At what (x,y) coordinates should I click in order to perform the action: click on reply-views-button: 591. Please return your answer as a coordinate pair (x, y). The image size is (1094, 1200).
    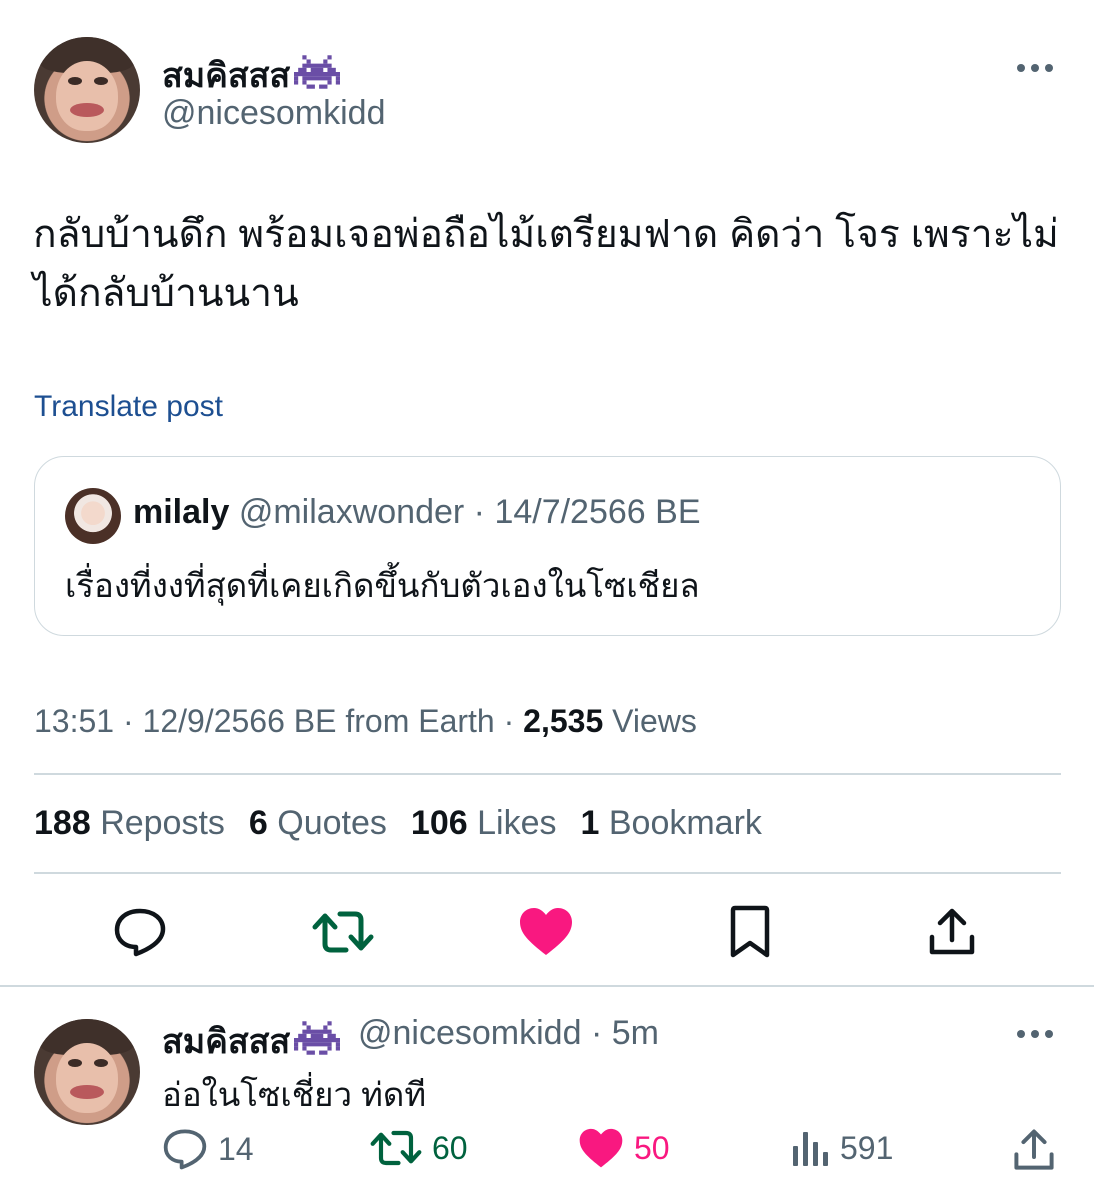
    Looking at the image, I should click on (841, 1148).